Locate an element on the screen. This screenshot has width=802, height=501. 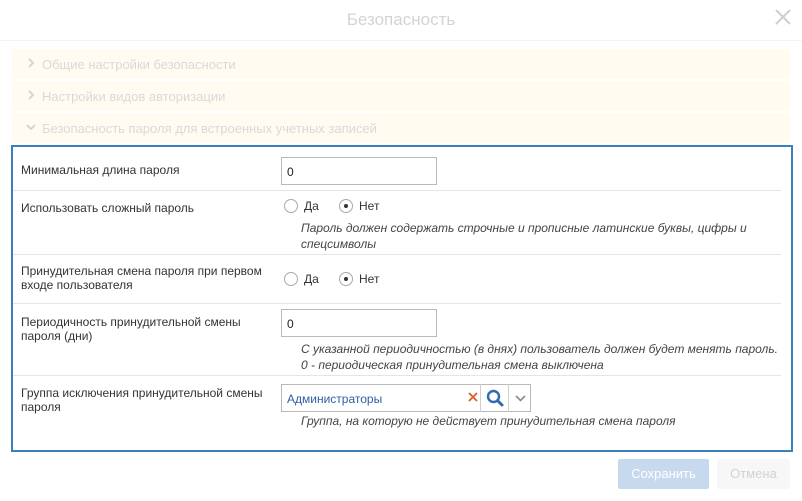
complex-password-yes-radio is located at coordinates (291, 206).